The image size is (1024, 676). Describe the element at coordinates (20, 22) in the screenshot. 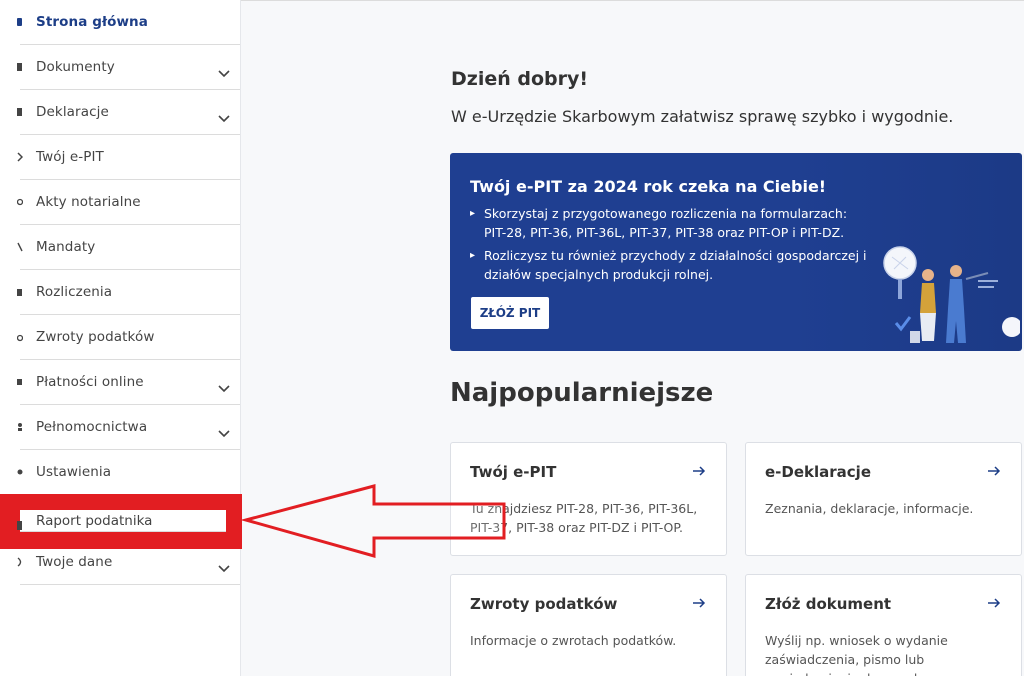

I see `home-icon` at that location.